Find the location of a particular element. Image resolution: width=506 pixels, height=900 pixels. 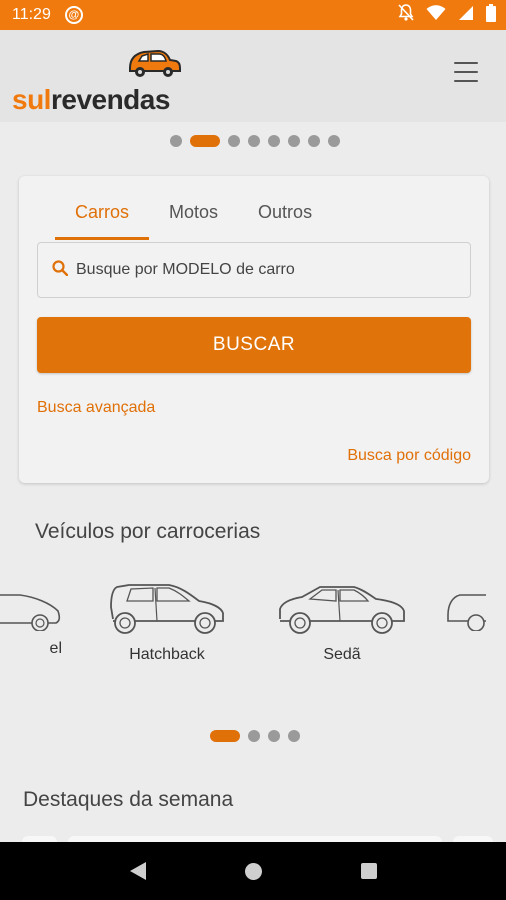

body-type-item: Sedã is located at coordinates (342, 619).